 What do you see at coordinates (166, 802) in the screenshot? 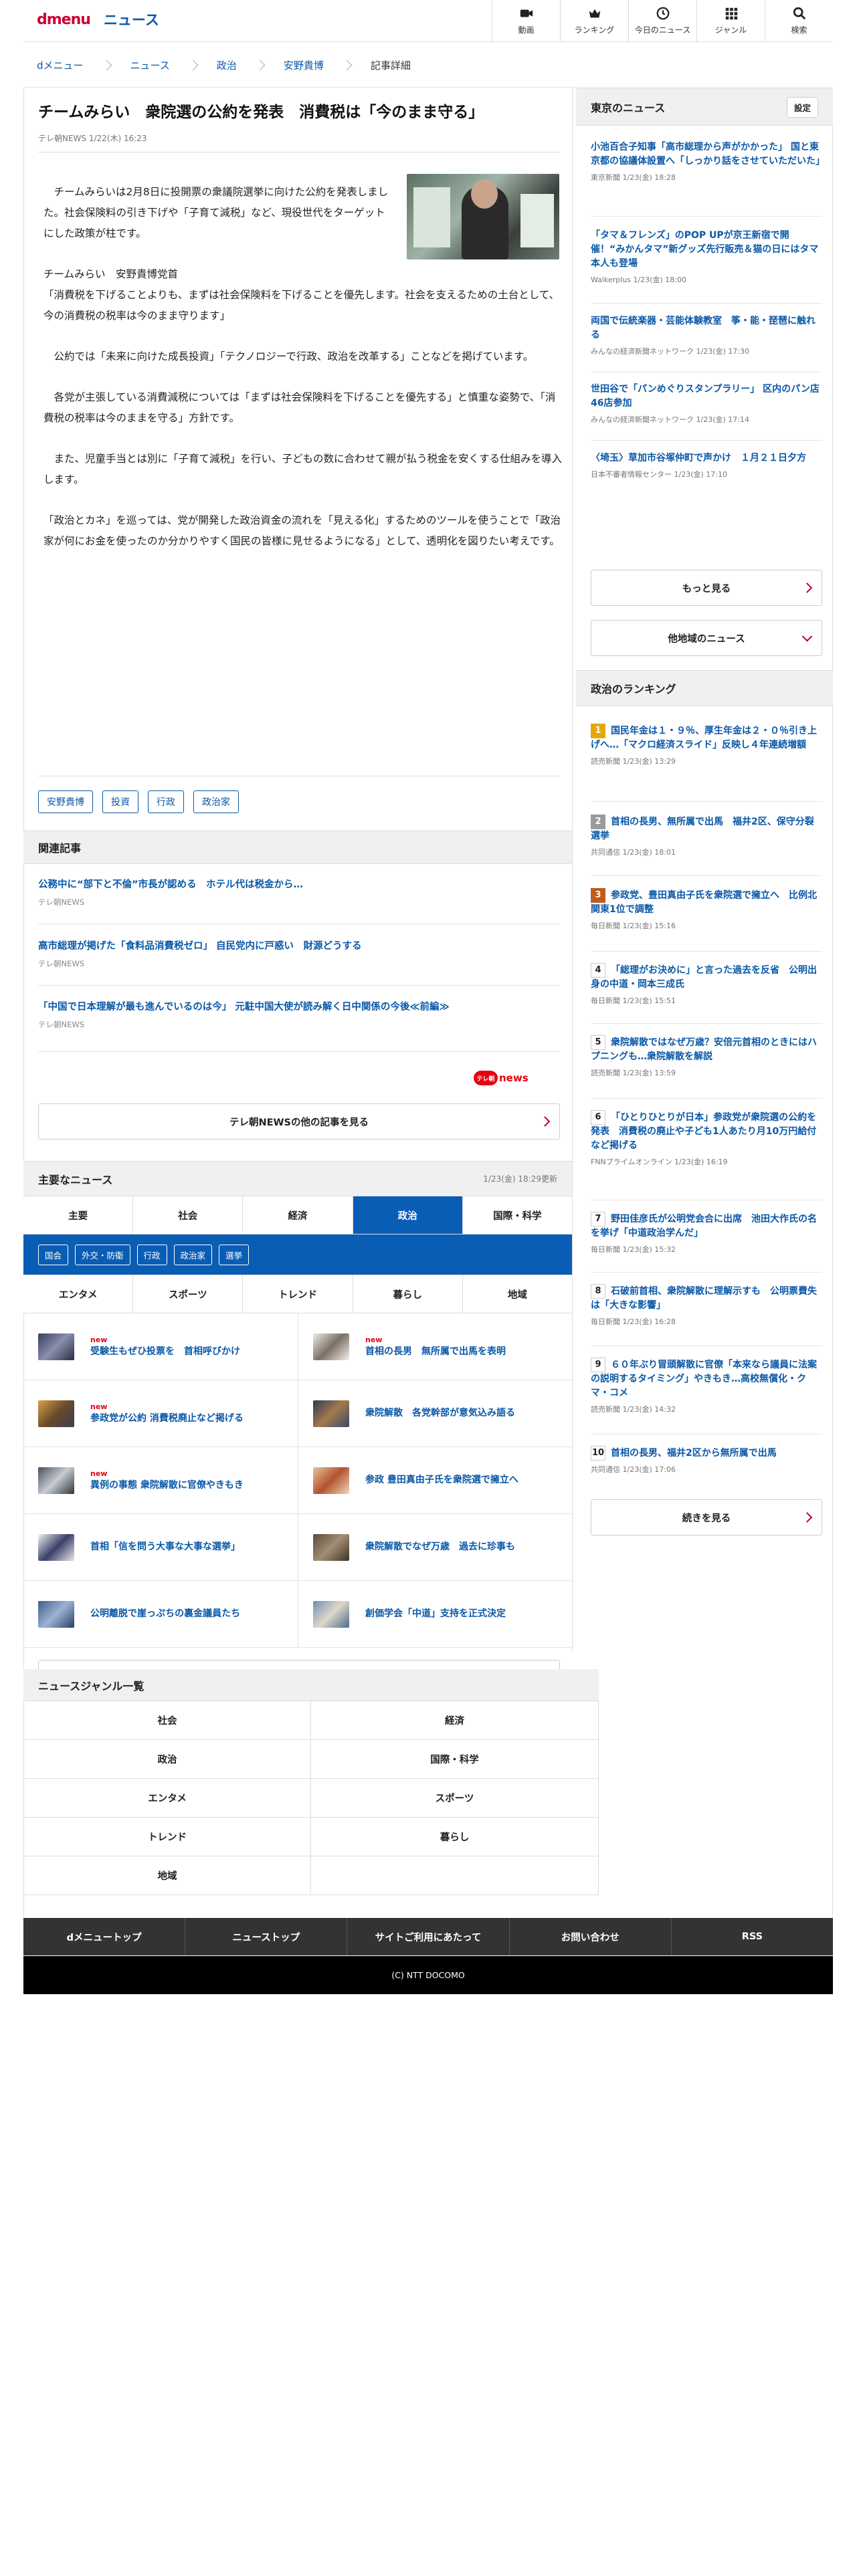
I see `tag: 行政` at bounding box center [166, 802].